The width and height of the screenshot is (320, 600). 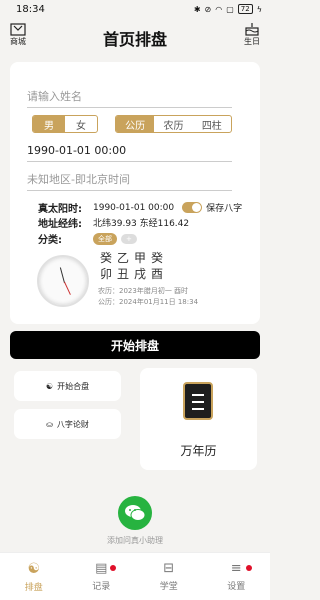 I want to click on name-placeholder: 请输入姓名, so click(x=54, y=96).